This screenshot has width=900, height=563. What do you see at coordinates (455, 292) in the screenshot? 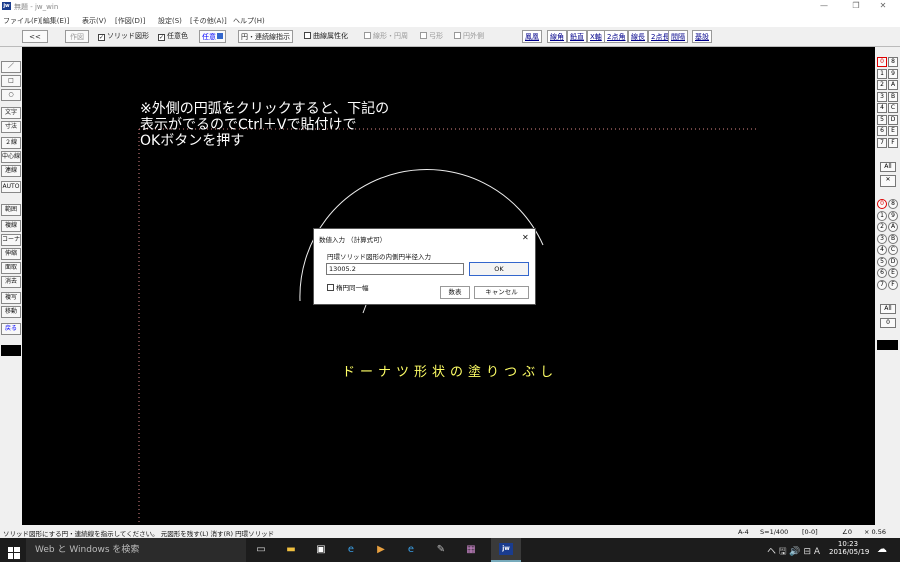
I see `table-button: 数表` at bounding box center [455, 292].